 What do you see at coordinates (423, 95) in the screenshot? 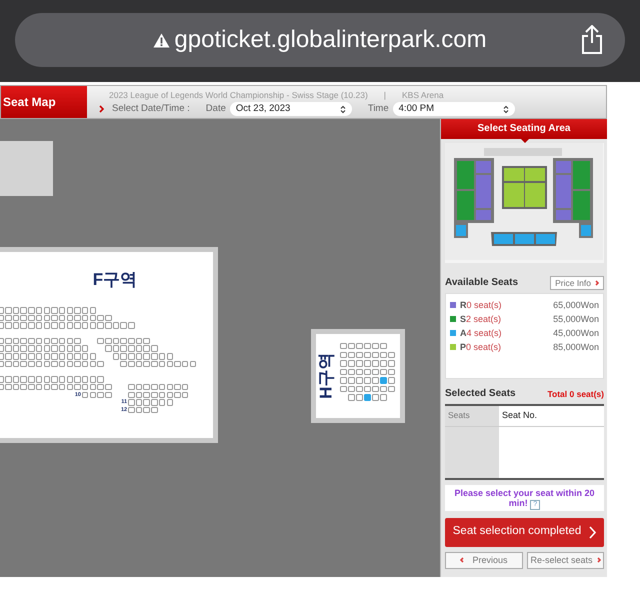
I see `venue-name: KBS Arena` at bounding box center [423, 95].